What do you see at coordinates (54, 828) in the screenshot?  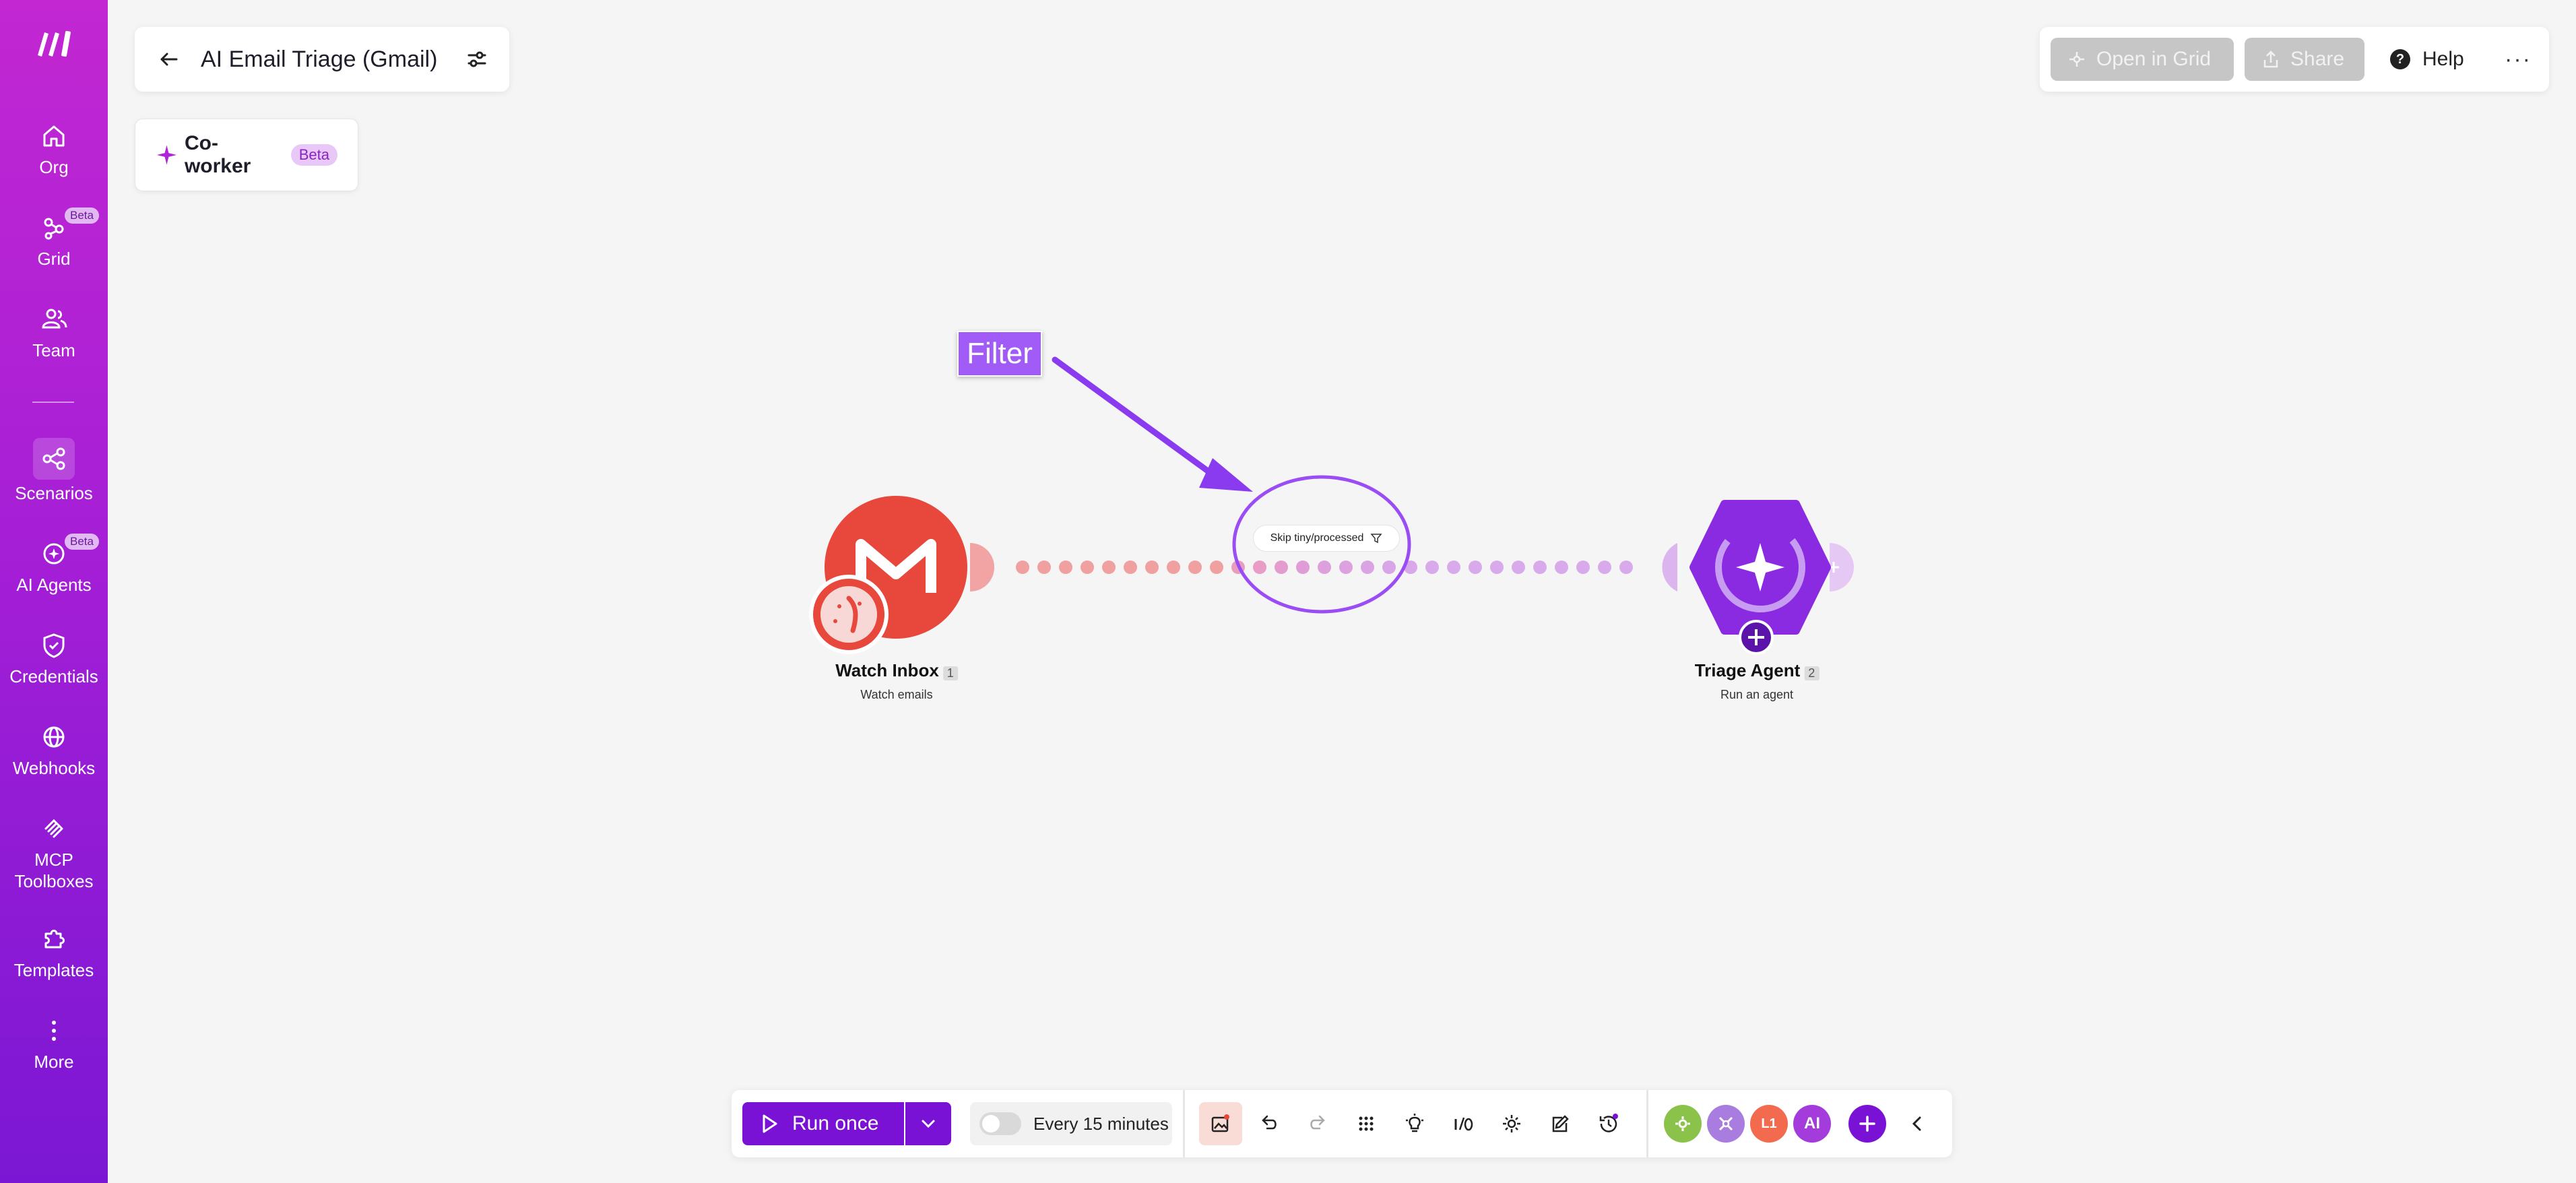 I see `mcp-icon` at bounding box center [54, 828].